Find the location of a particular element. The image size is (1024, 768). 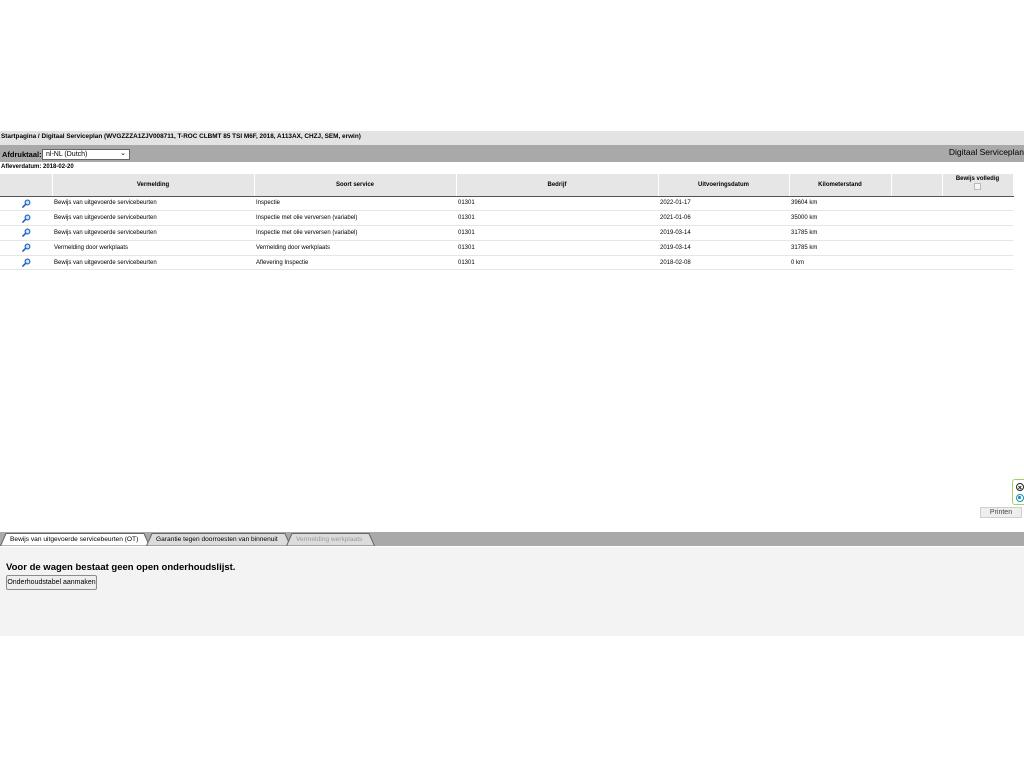

column-header-mileage: Kilometerstand is located at coordinates (840, 185).